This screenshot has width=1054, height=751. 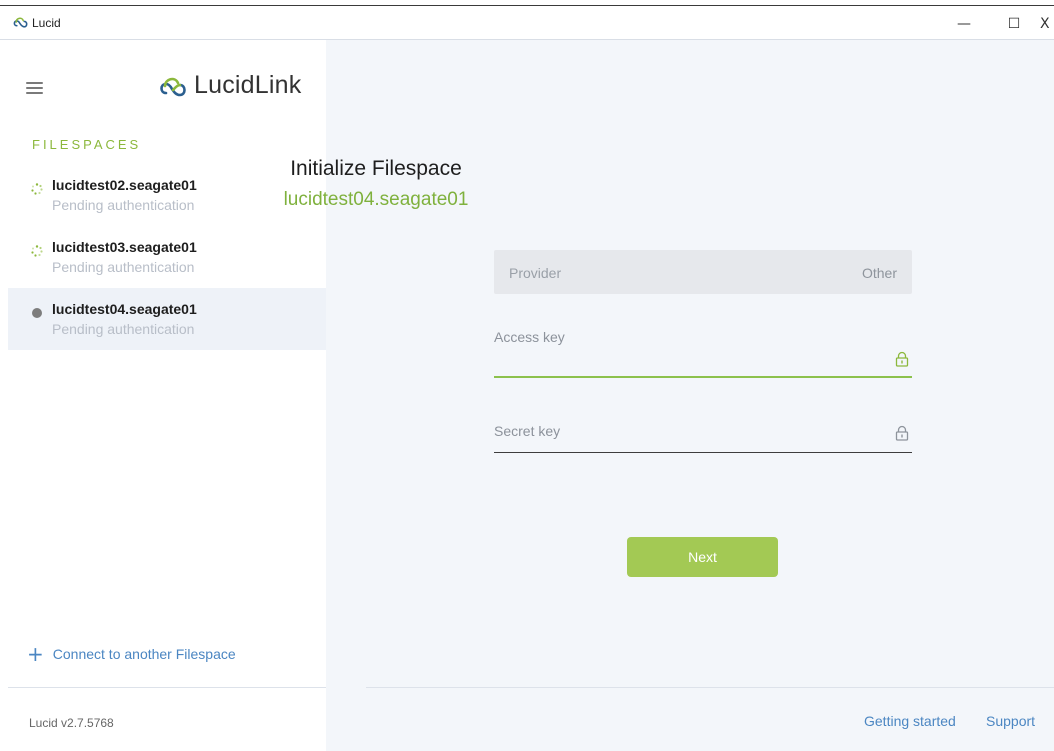 I want to click on access-key-underline, so click(x=703, y=377).